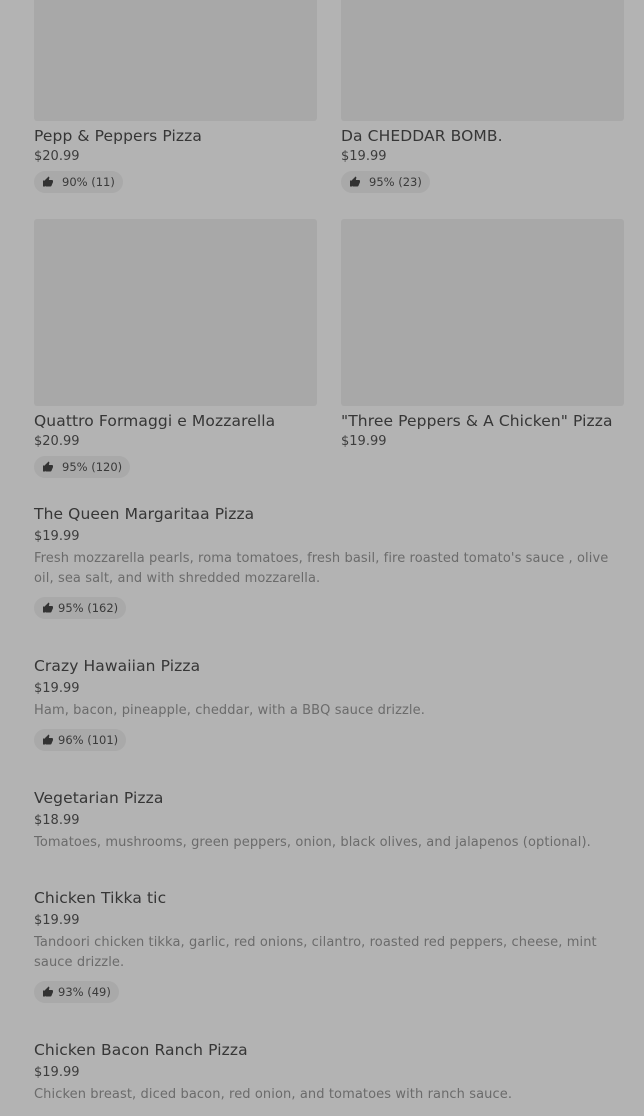 The image size is (644, 1116). Describe the element at coordinates (118, 136) in the screenshot. I see `item-name: Pepp & Peppers Pizza` at that location.